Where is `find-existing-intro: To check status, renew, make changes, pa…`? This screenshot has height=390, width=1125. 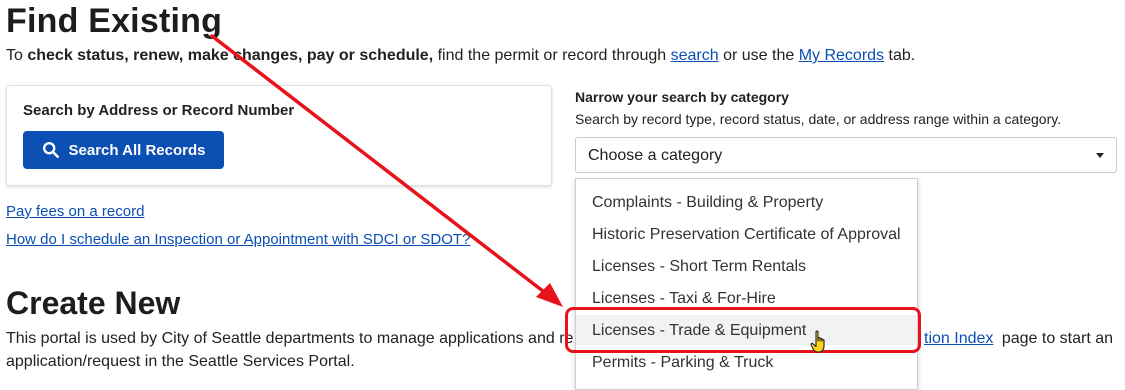
find-existing-intro: To check status, renew, make changes, pa… is located at coordinates (461, 55).